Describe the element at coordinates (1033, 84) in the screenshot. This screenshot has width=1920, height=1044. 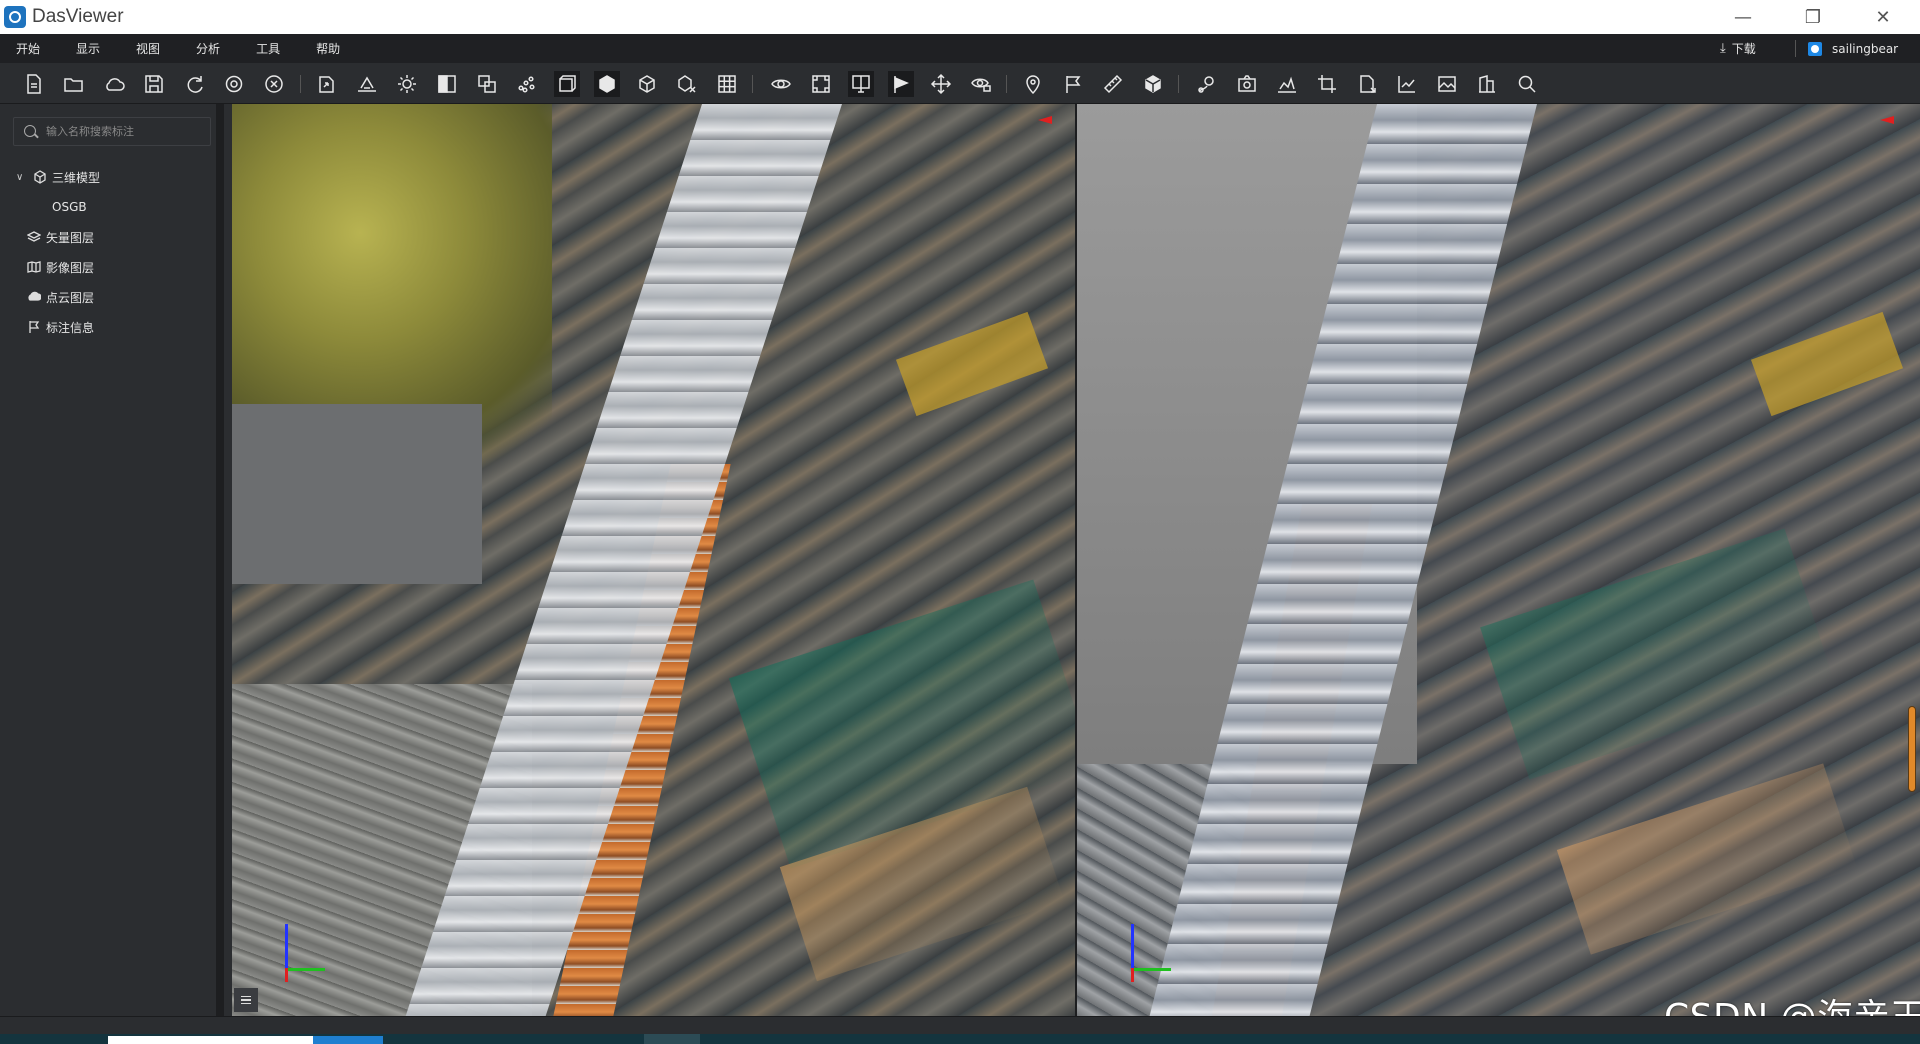
I see `location-pin-icon` at that location.